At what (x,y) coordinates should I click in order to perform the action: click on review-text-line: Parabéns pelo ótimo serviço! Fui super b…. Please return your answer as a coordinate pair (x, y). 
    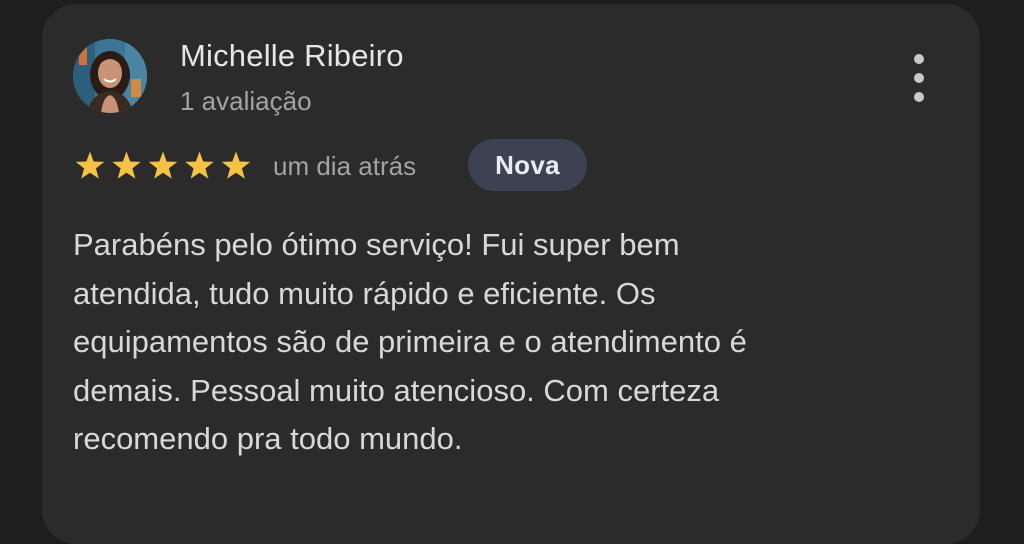
    Looking at the image, I should click on (376, 244).